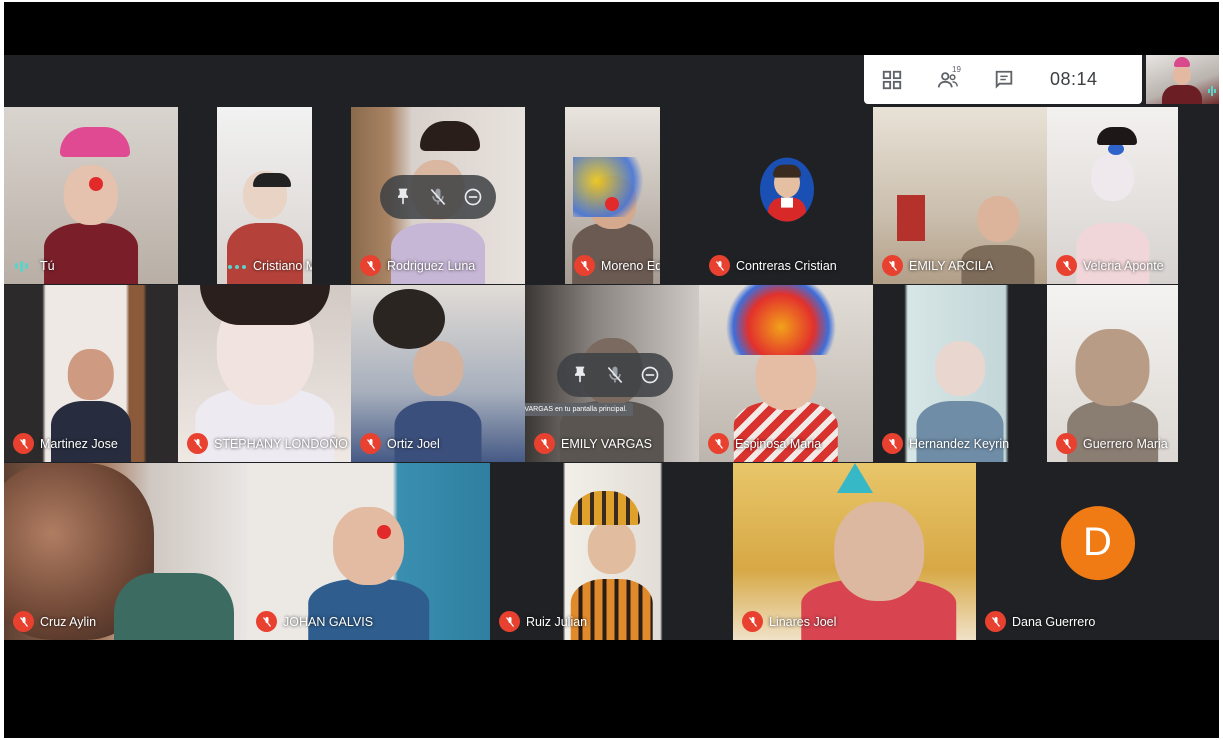 The image size is (1223, 740). What do you see at coordinates (854, 551) in the screenshot?
I see `participant-tile: Linares Joel` at bounding box center [854, 551].